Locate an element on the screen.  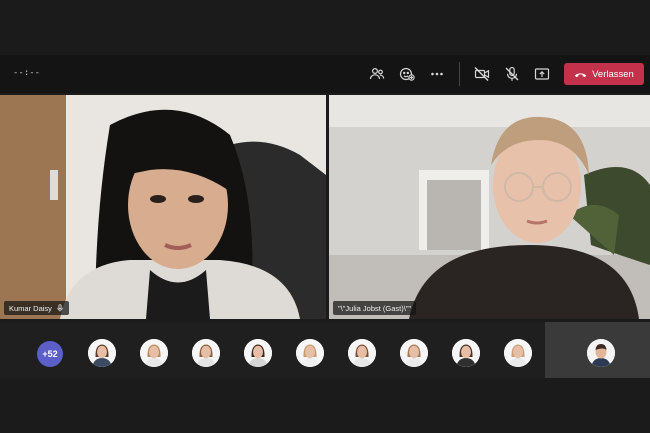
reactions-icon is located at coordinates (407, 74).